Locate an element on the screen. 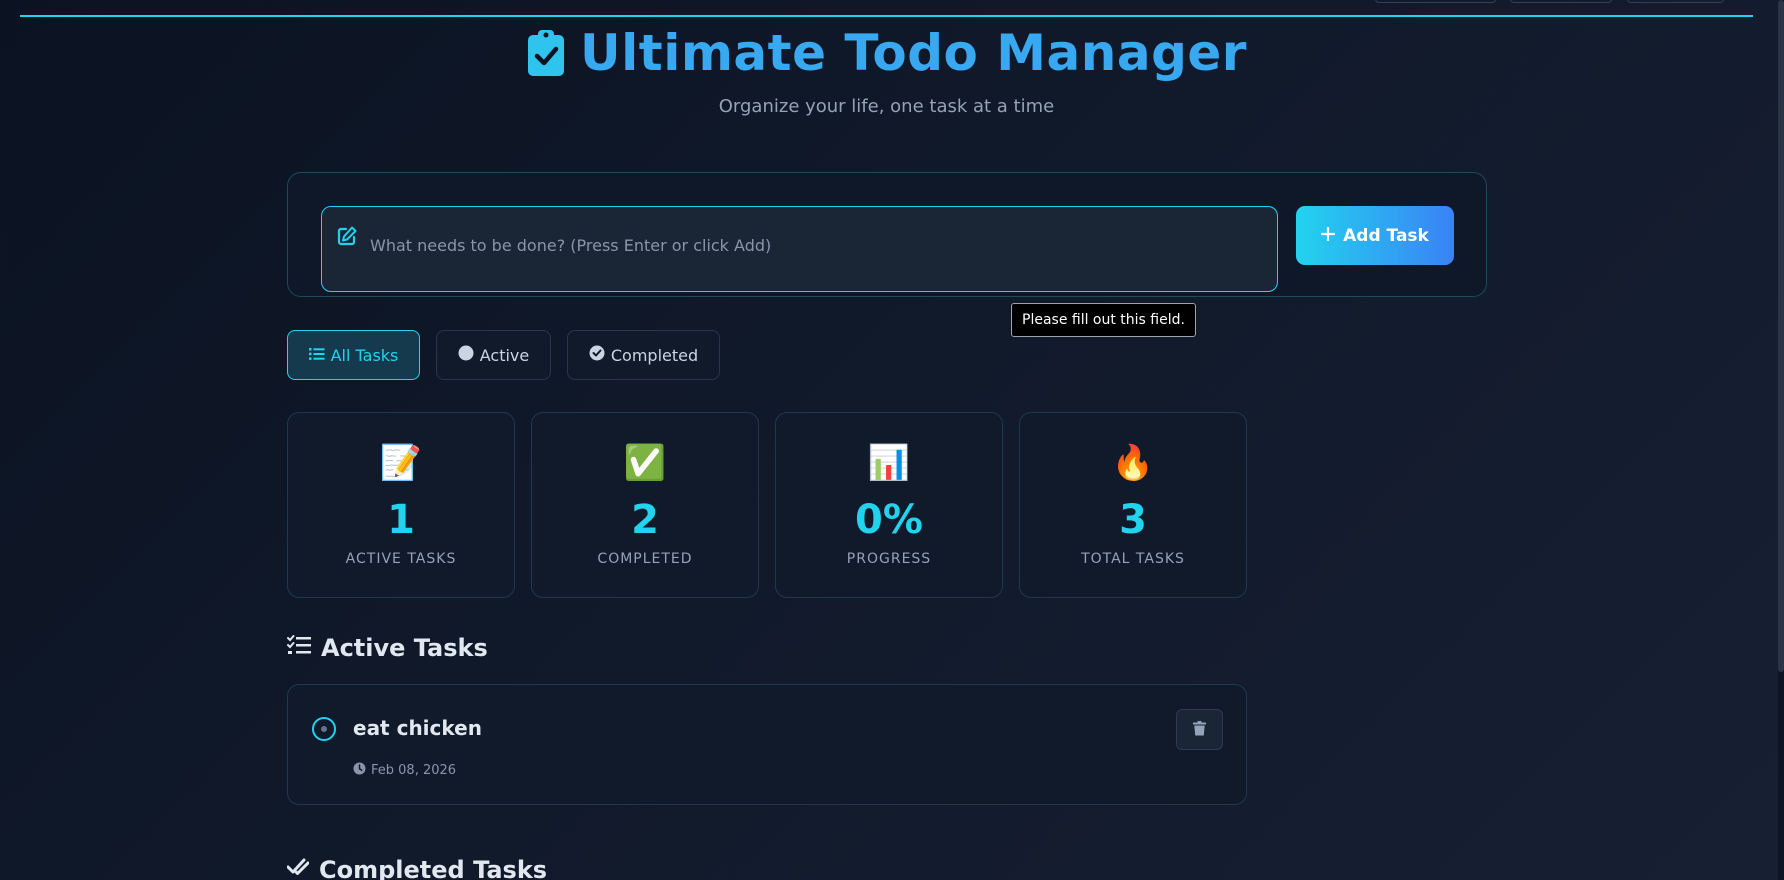  filter-completed: Completed is located at coordinates (643, 355).